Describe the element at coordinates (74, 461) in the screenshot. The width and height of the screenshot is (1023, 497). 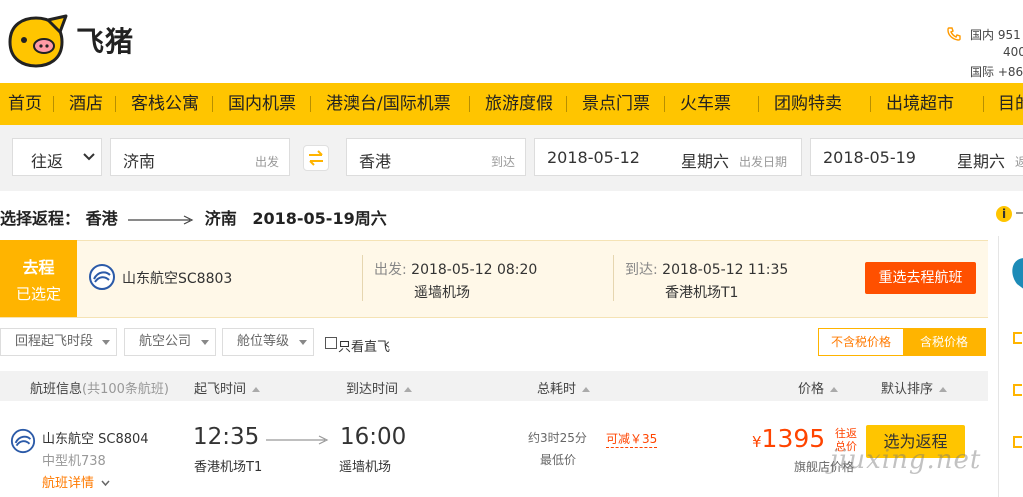
I see `aircraft-type: 中型机738` at that location.